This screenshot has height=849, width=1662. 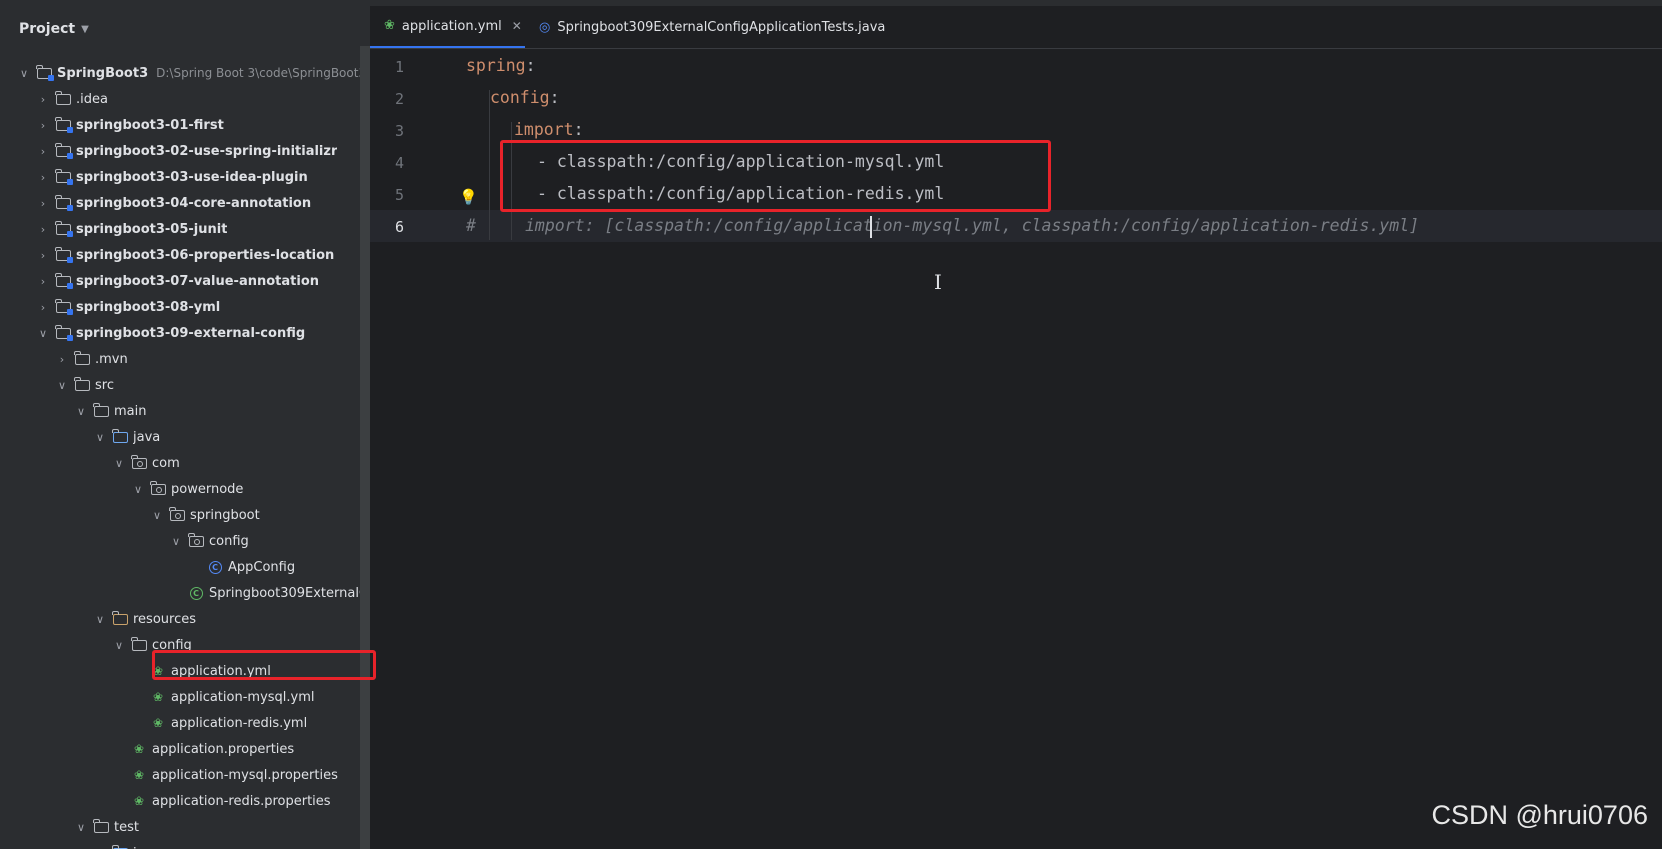 What do you see at coordinates (85, 29) in the screenshot?
I see `chevron-down-icon: ▼` at bounding box center [85, 29].